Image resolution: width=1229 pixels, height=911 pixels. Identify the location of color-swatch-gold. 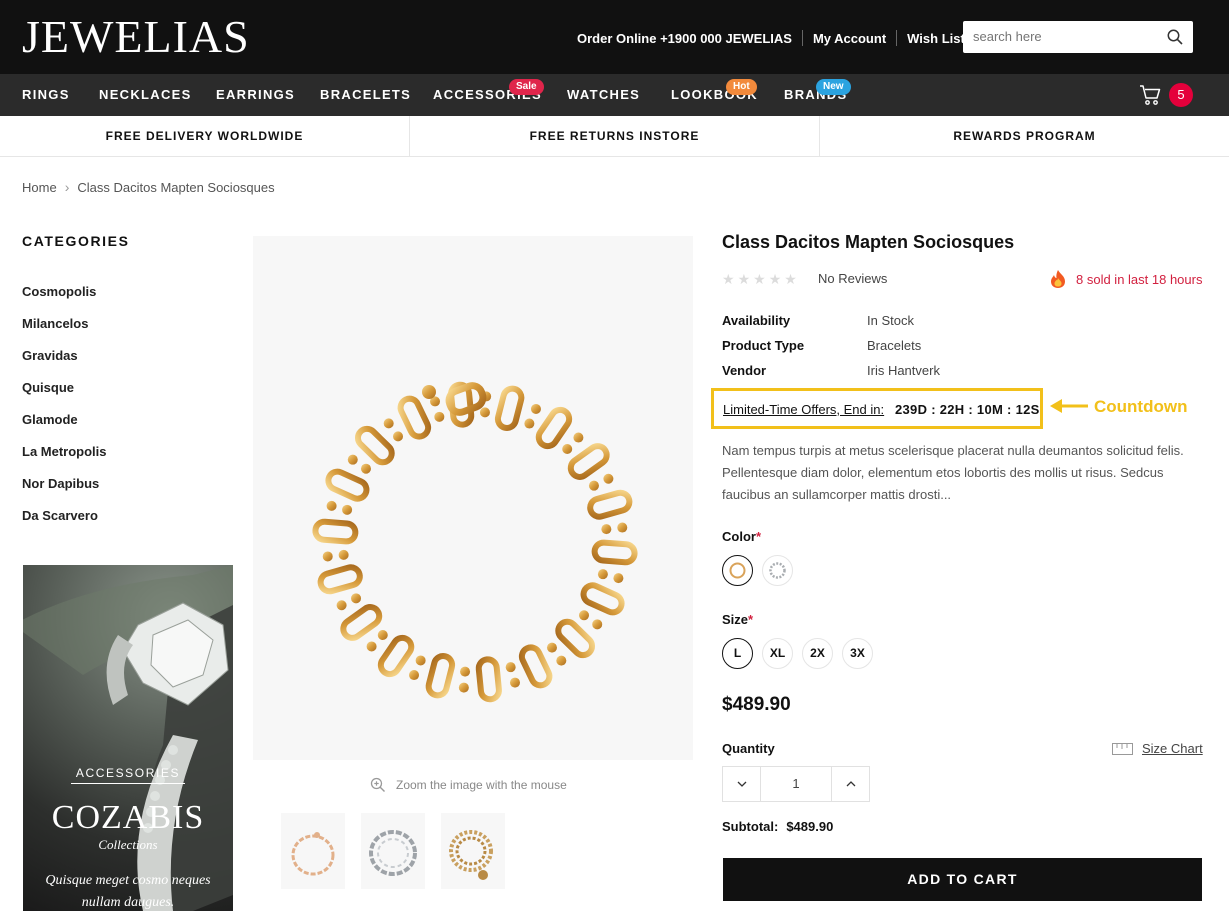
(737, 570).